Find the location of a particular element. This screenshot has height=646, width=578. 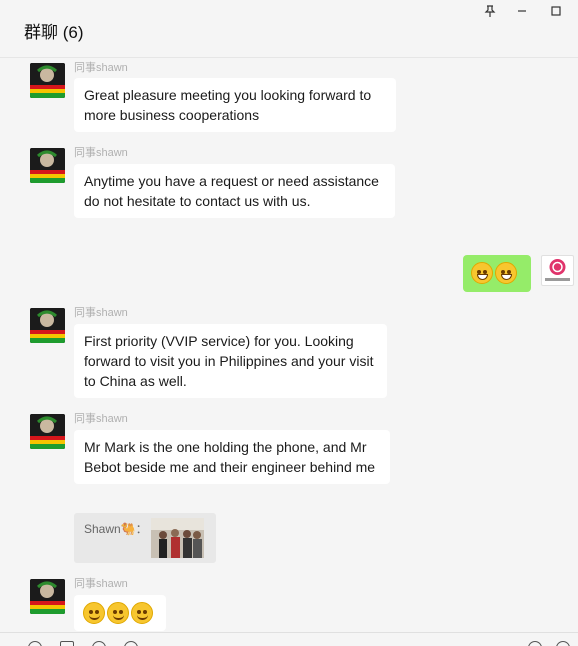

group-title: 群聊 (6) is located at coordinates (54, 32).